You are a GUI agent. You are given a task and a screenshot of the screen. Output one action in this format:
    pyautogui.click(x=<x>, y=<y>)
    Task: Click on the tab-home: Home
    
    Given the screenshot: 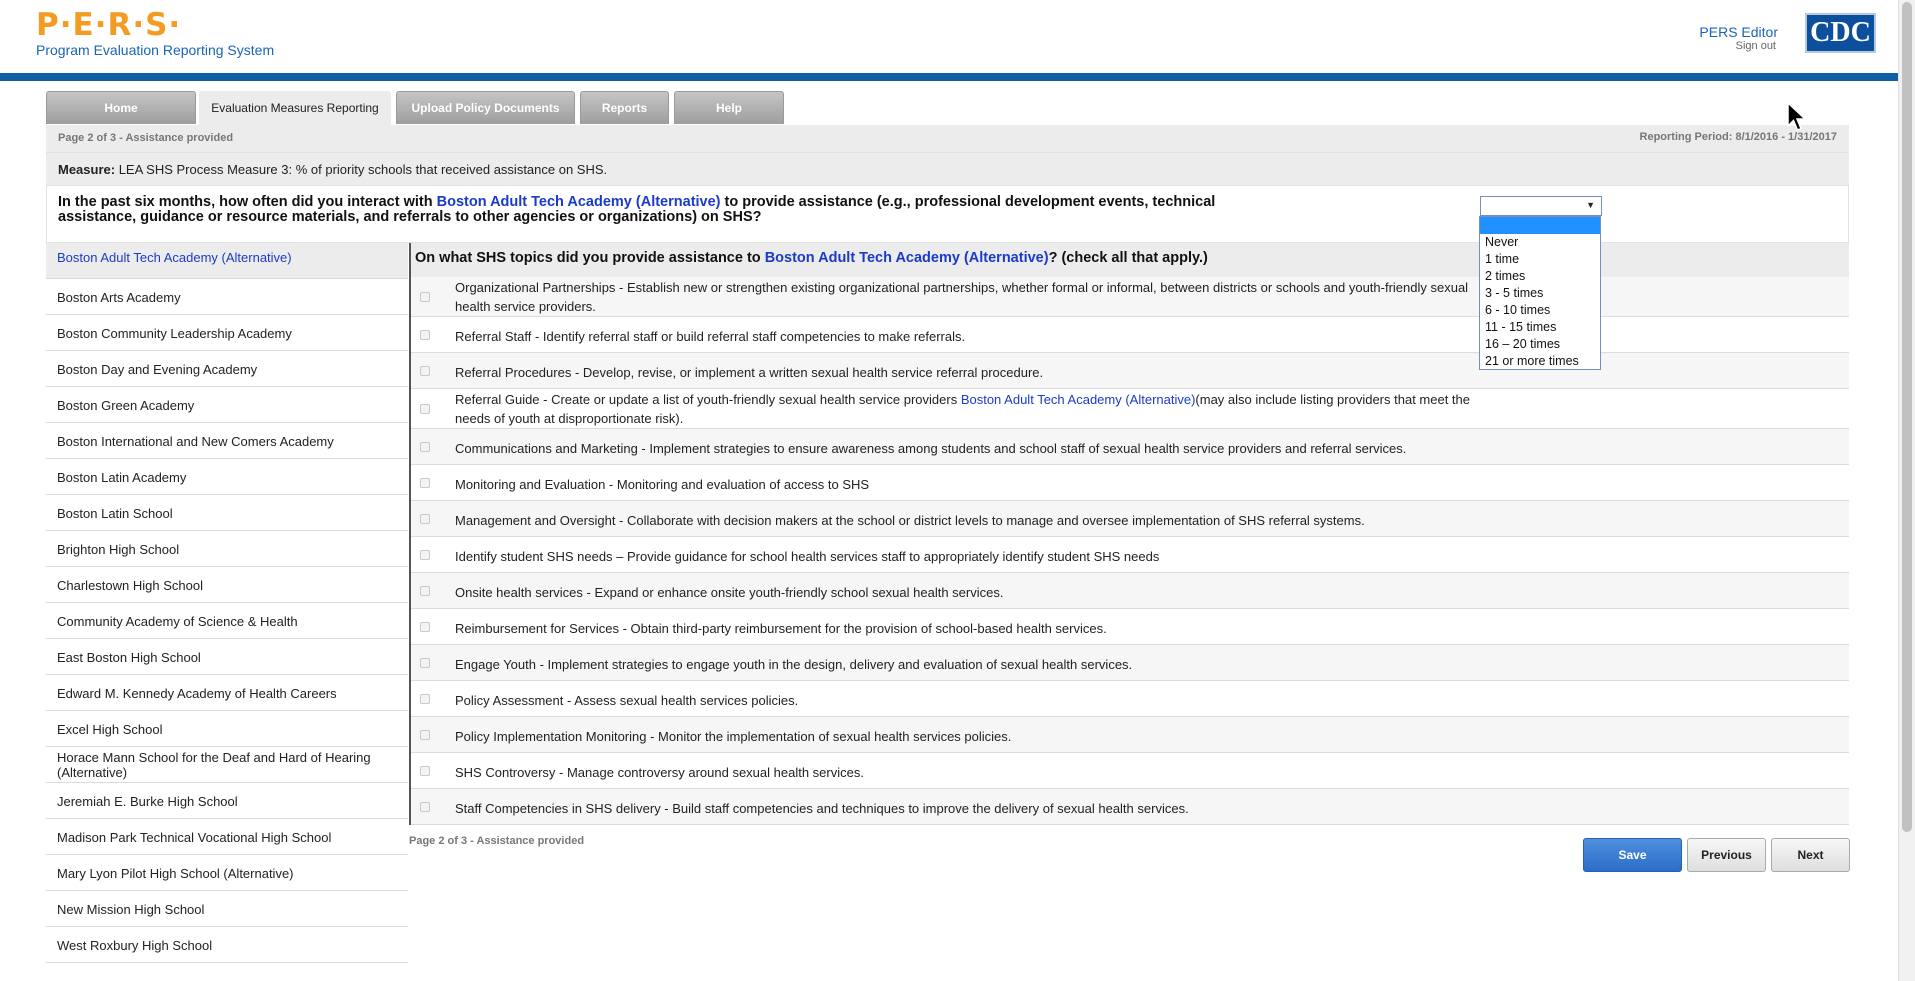 What is the action you would take?
    pyautogui.click(x=121, y=107)
    